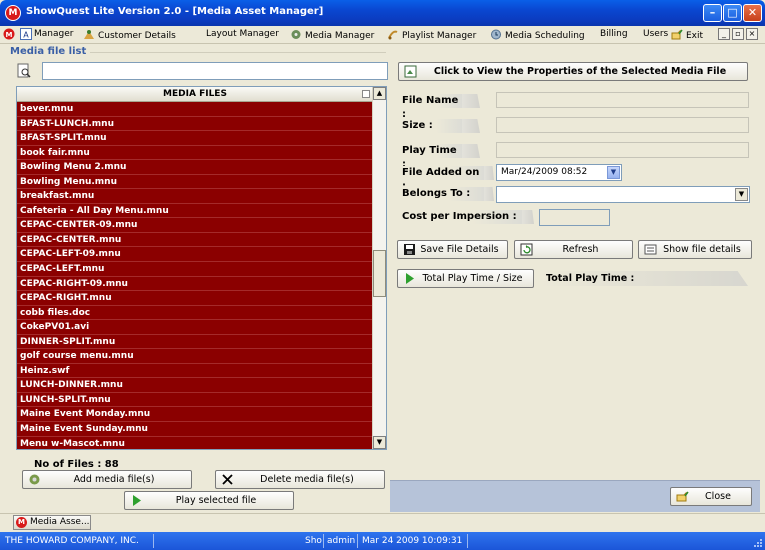 The width and height of the screenshot is (765, 550). What do you see at coordinates (379, 93) in the screenshot?
I see `scroll-up-button: ▲` at bounding box center [379, 93].